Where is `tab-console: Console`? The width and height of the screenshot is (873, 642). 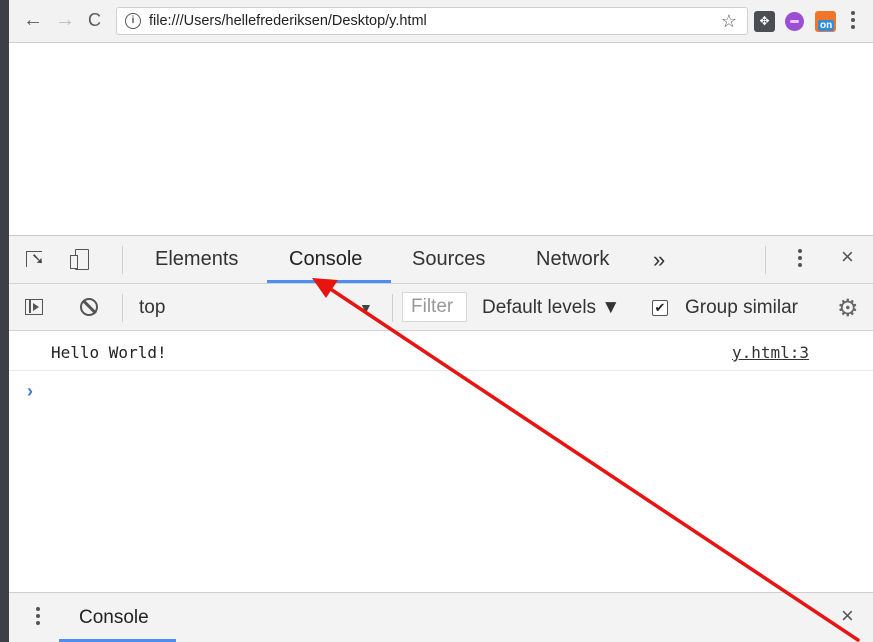
tab-console: Console is located at coordinates (325, 259).